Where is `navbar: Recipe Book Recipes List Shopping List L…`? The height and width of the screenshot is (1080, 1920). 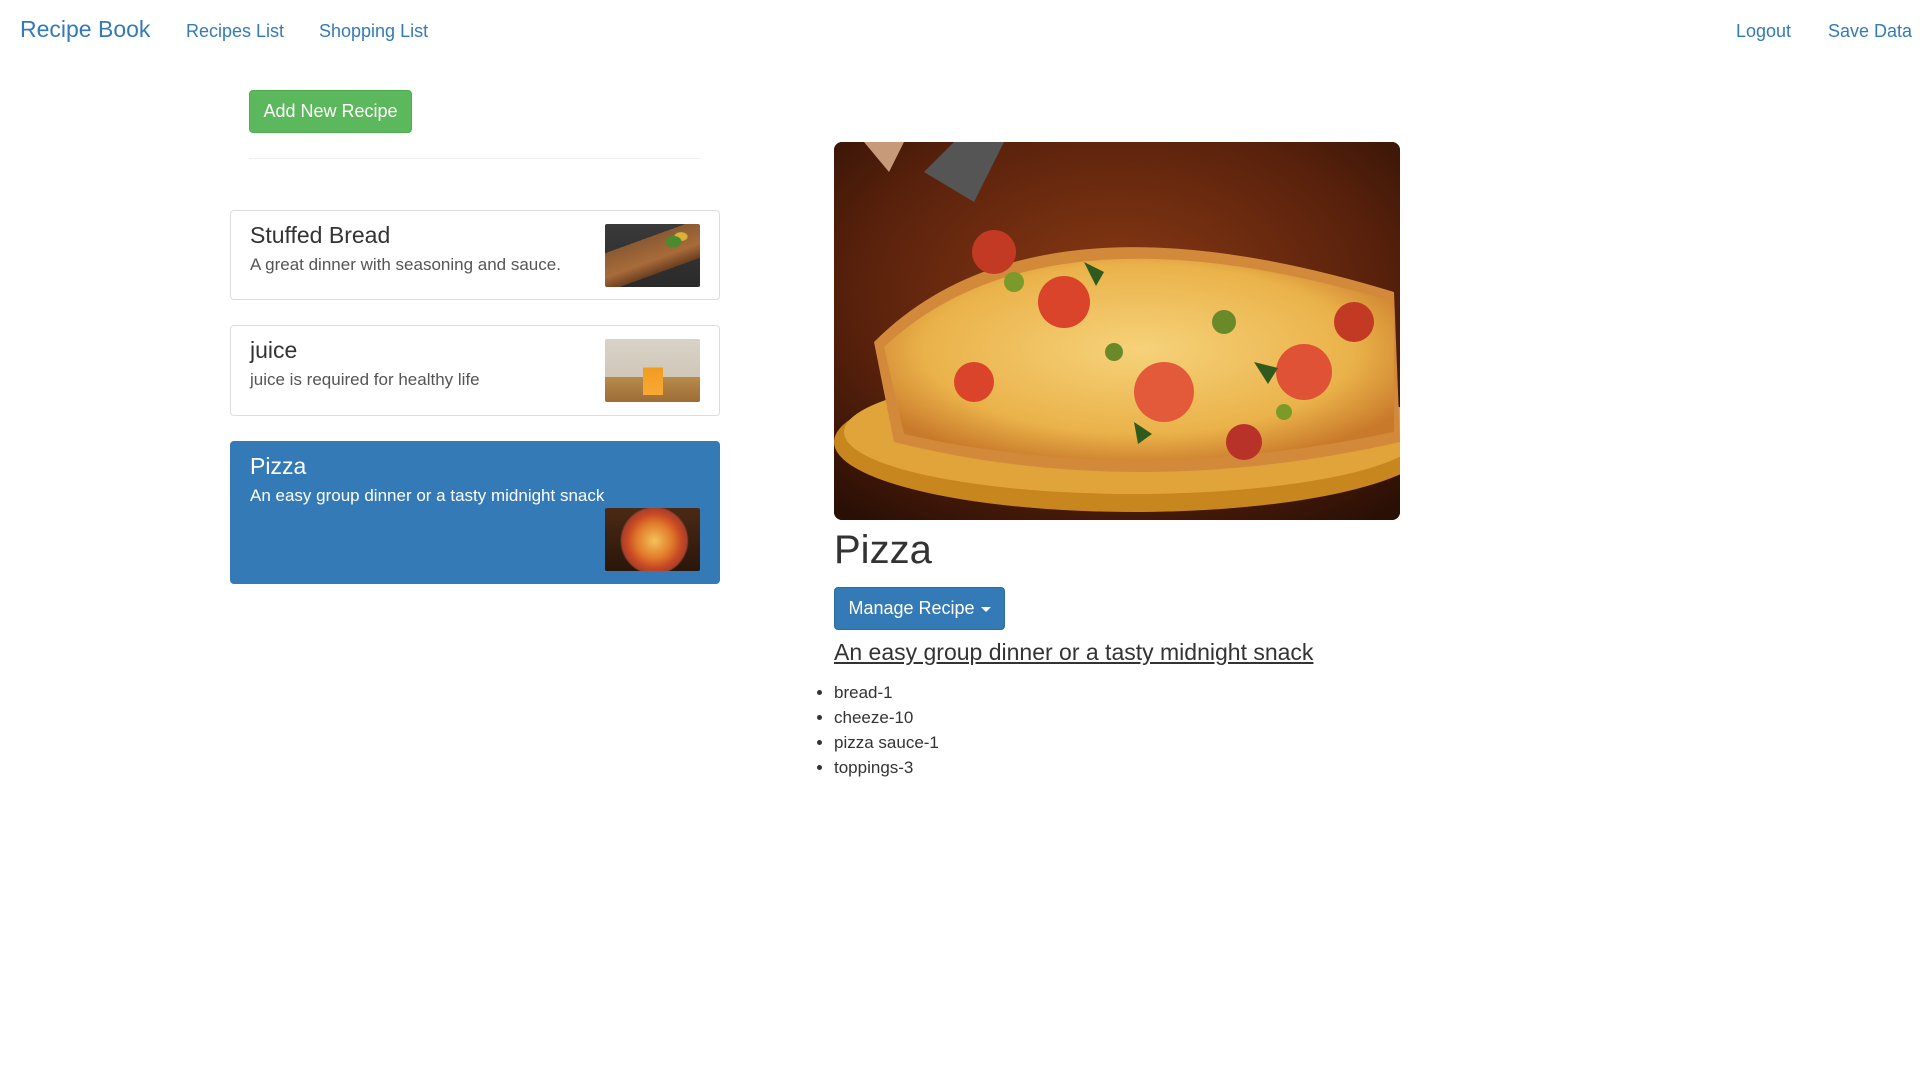
navbar: Recipe Book Recipes List Shopping List L… is located at coordinates (960, 31).